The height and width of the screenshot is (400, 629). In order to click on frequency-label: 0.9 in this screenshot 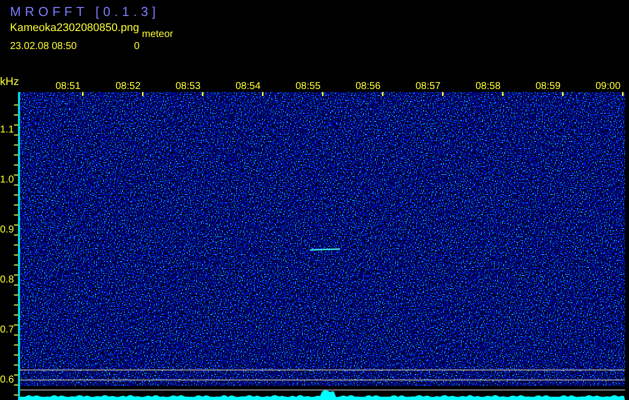, I will do `click(7, 231)`.